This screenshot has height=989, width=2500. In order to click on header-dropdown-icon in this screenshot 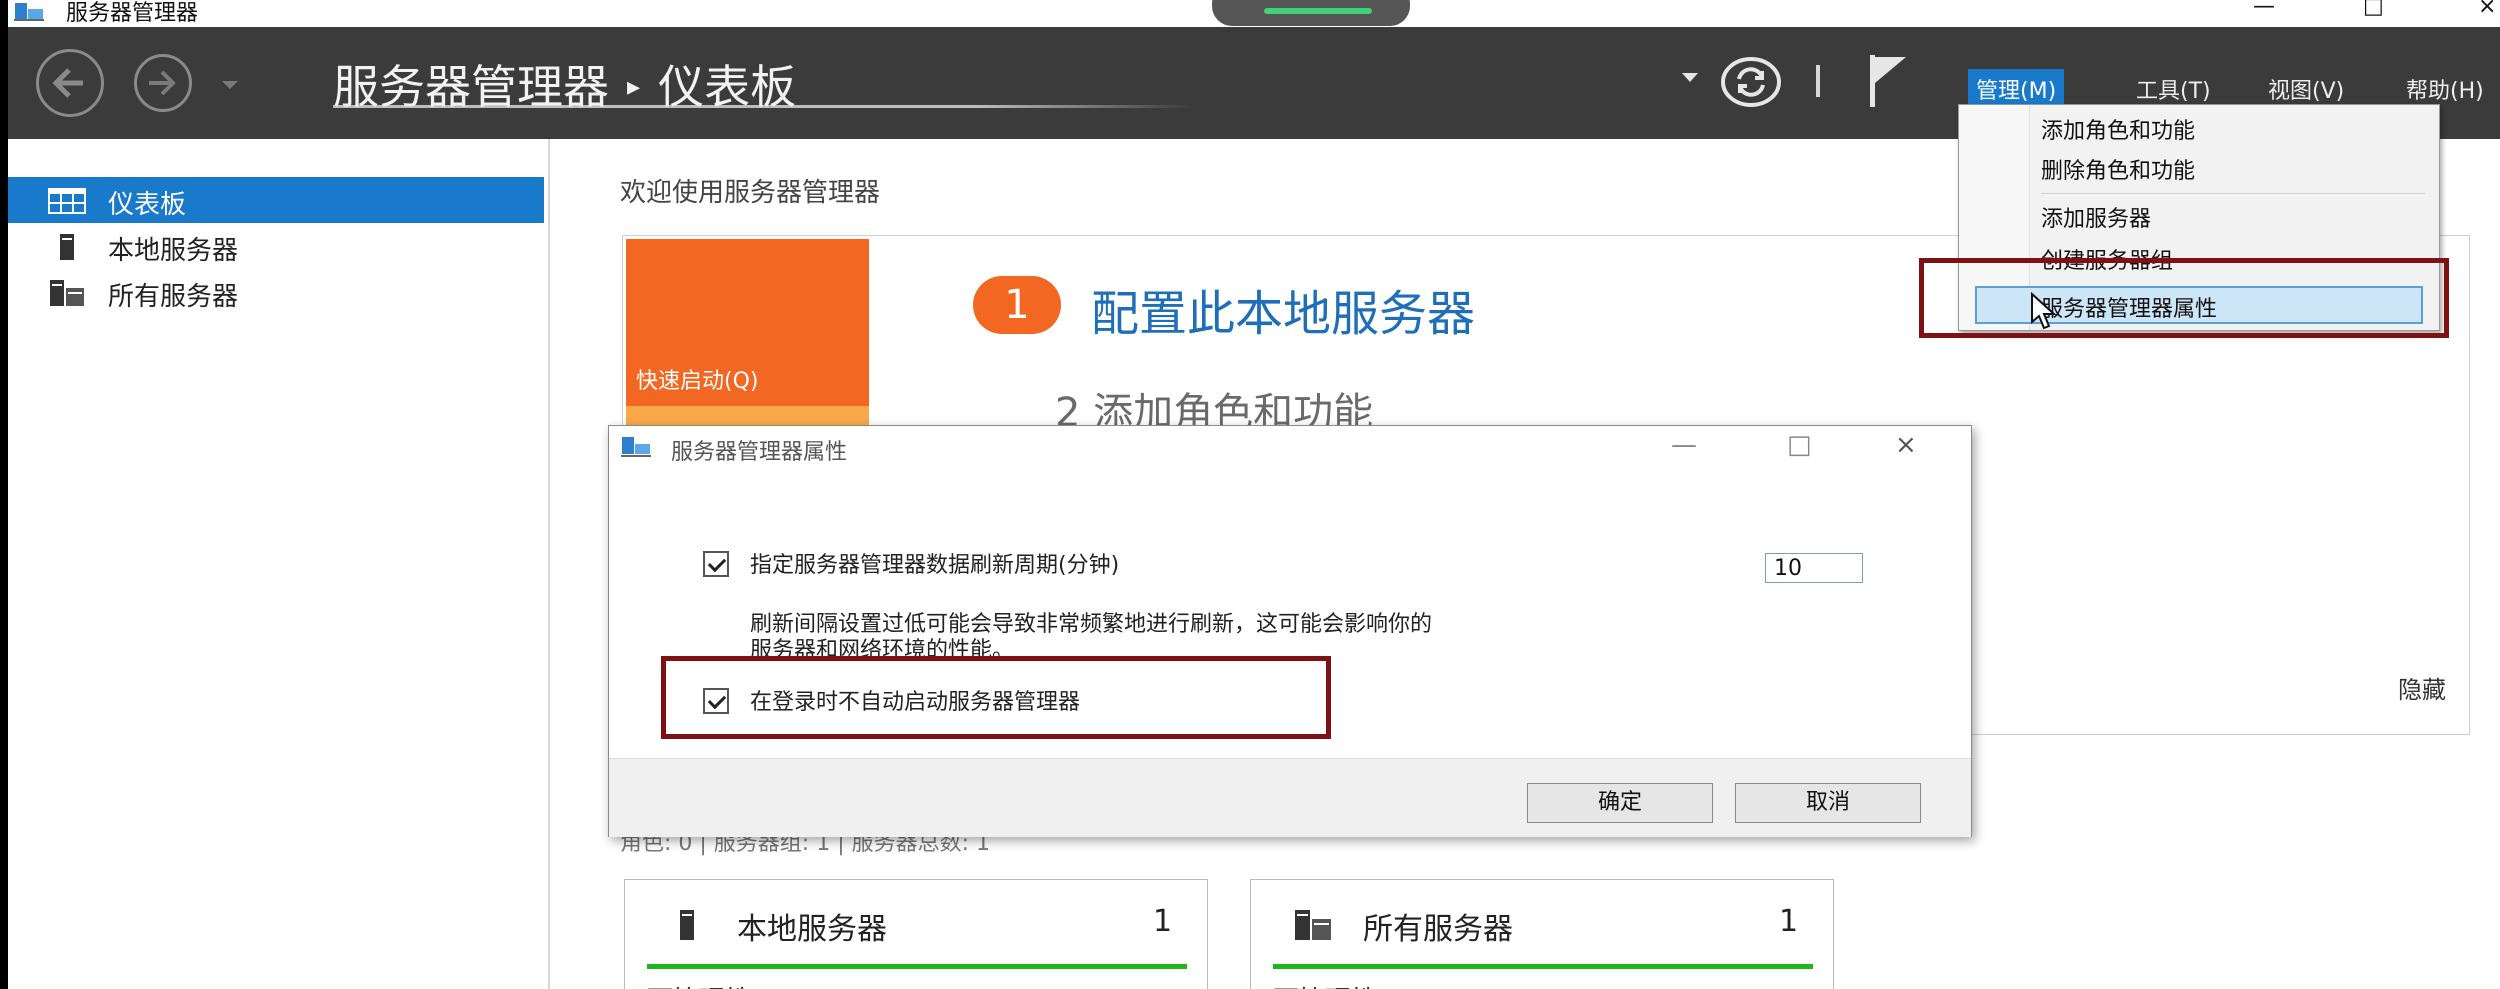, I will do `click(1690, 78)`.